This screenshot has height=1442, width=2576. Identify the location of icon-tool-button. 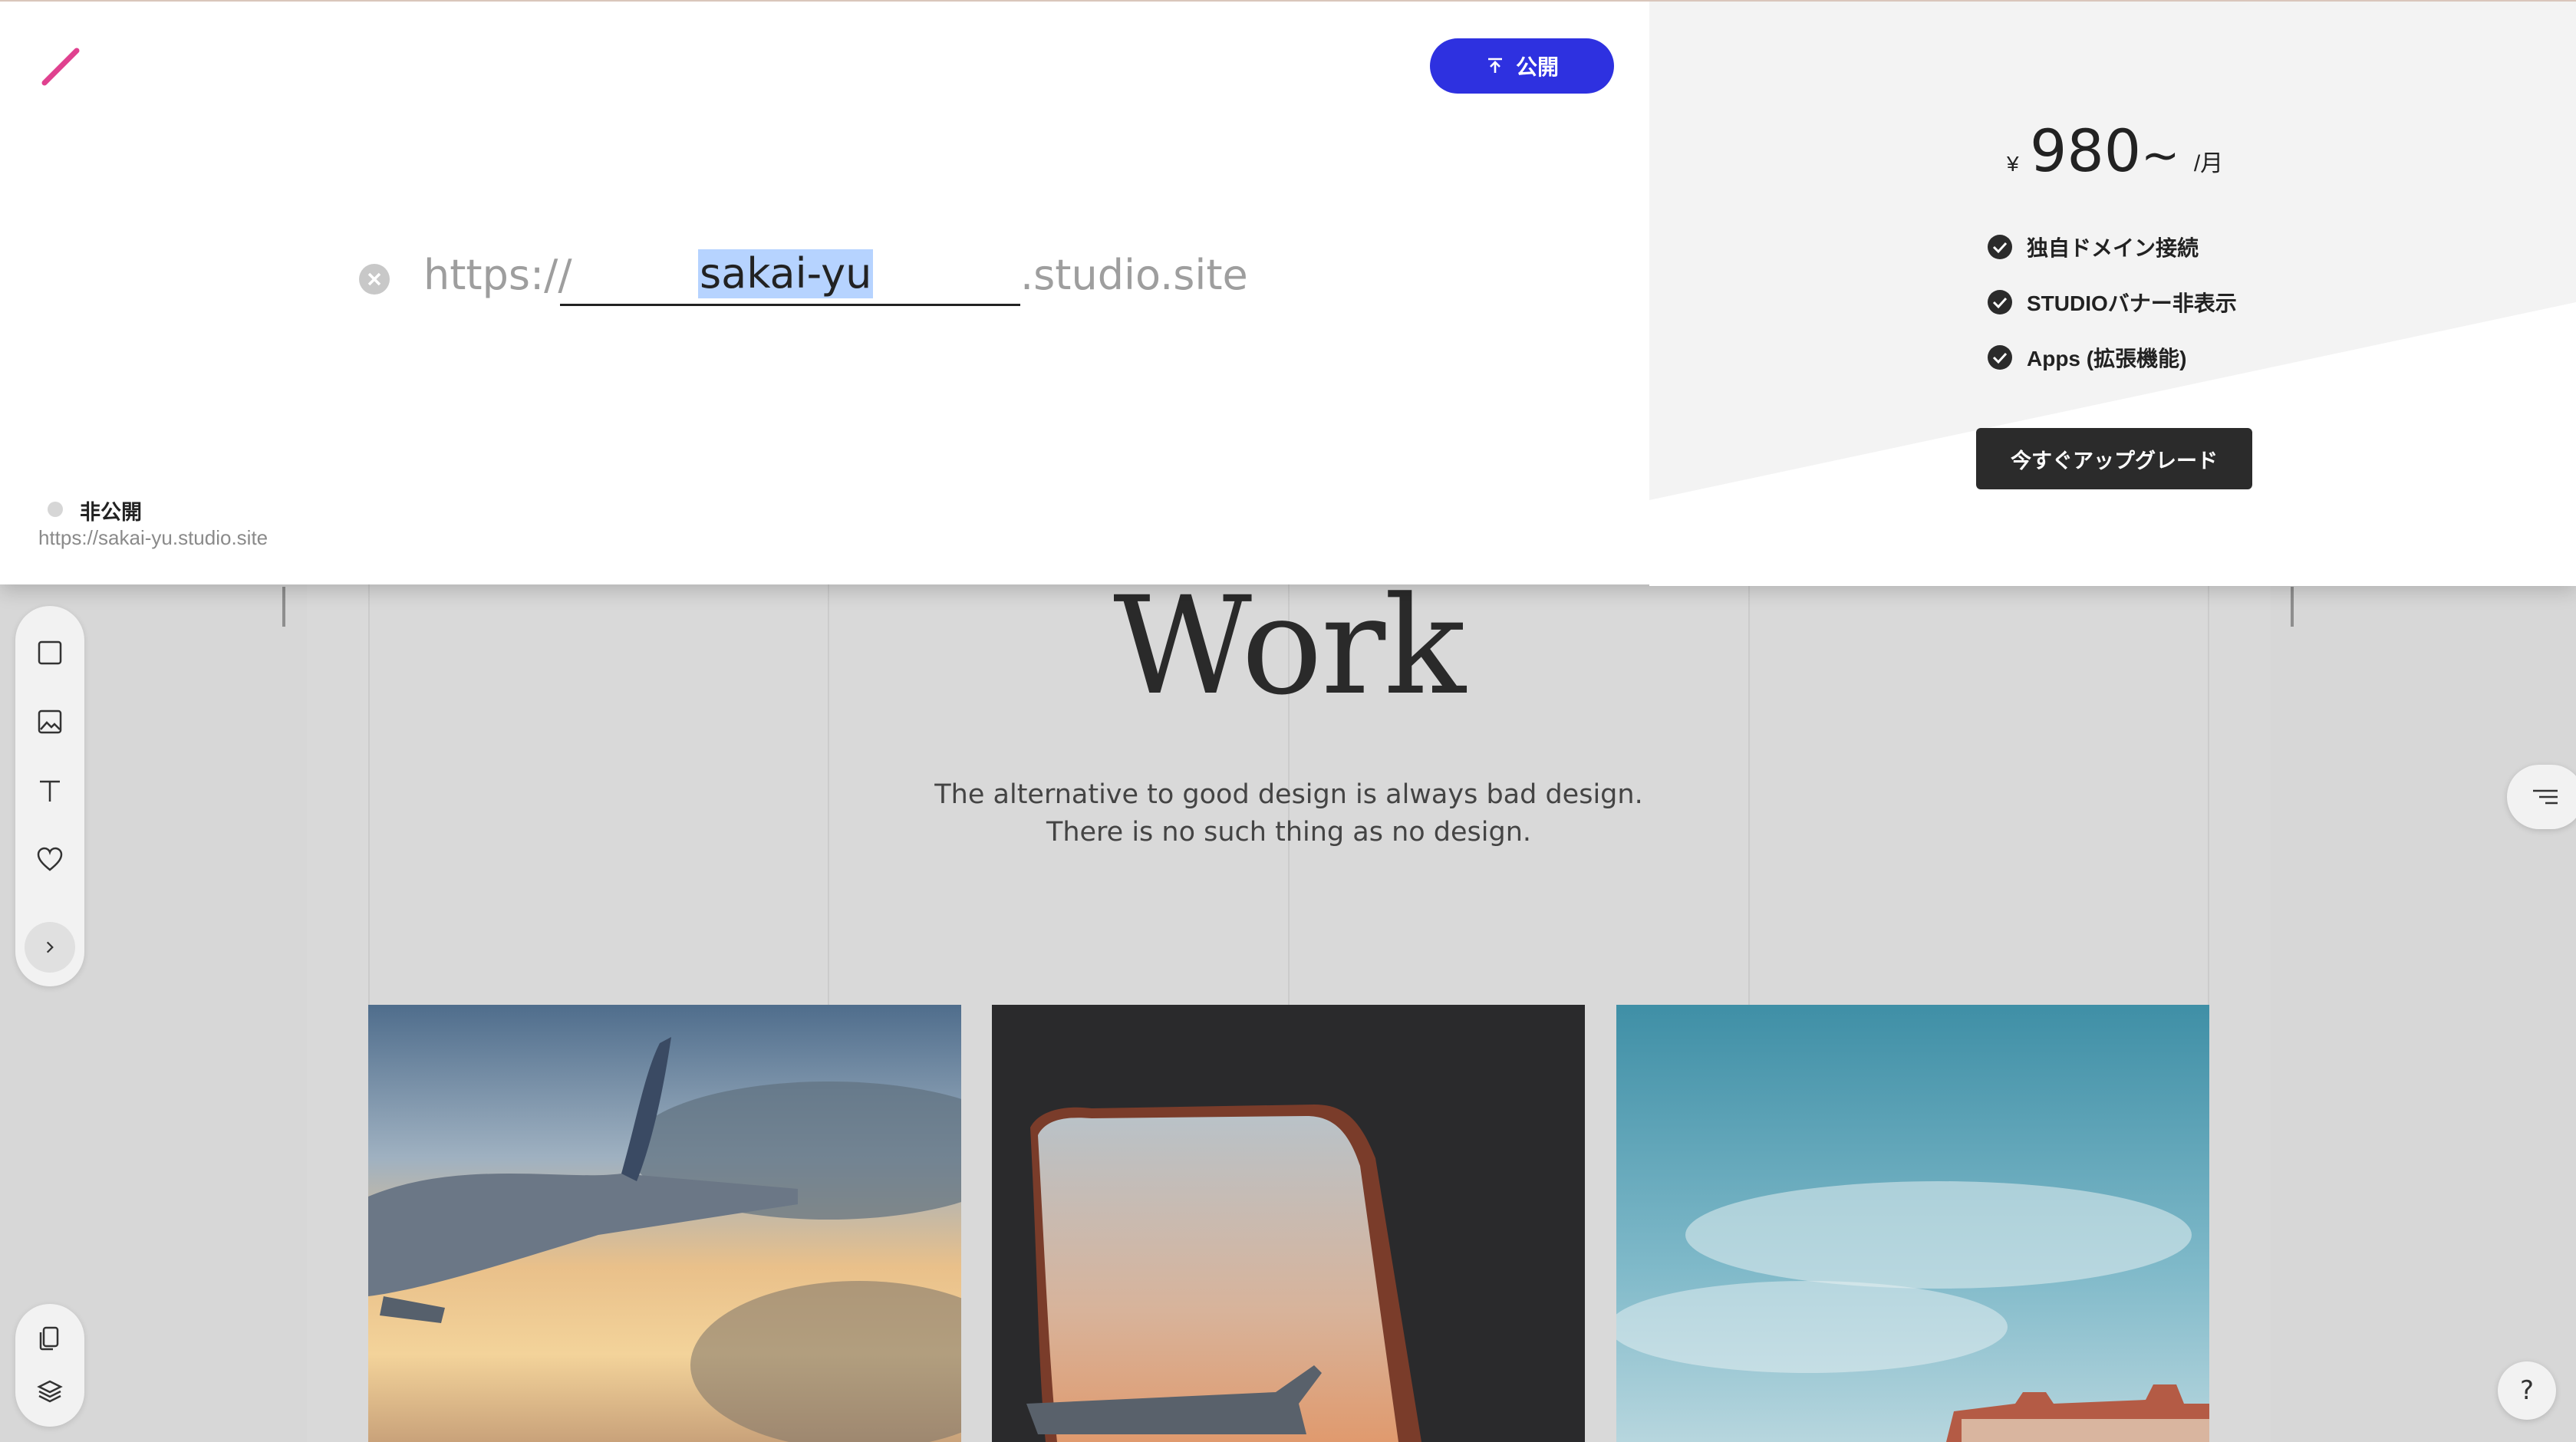
(50, 860).